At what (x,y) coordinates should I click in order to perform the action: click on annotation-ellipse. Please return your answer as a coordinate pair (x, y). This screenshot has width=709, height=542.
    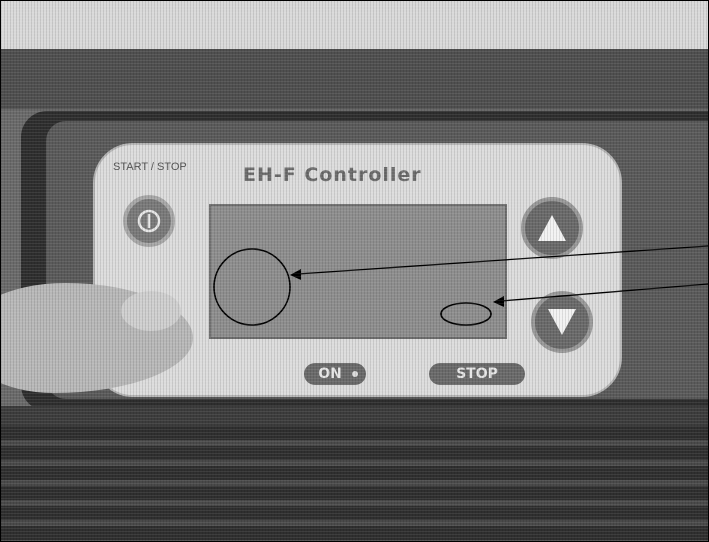
    Looking at the image, I should click on (466, 314).